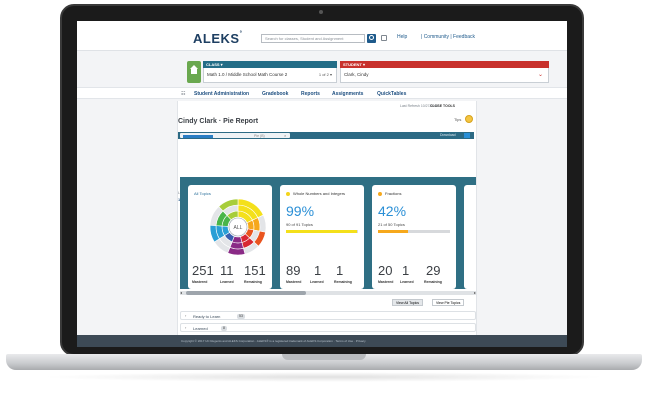 The height and width of the screenshot is (396, 648). I want to click on page-title: Cindy Clark · Pie Report, so click(218, 121).